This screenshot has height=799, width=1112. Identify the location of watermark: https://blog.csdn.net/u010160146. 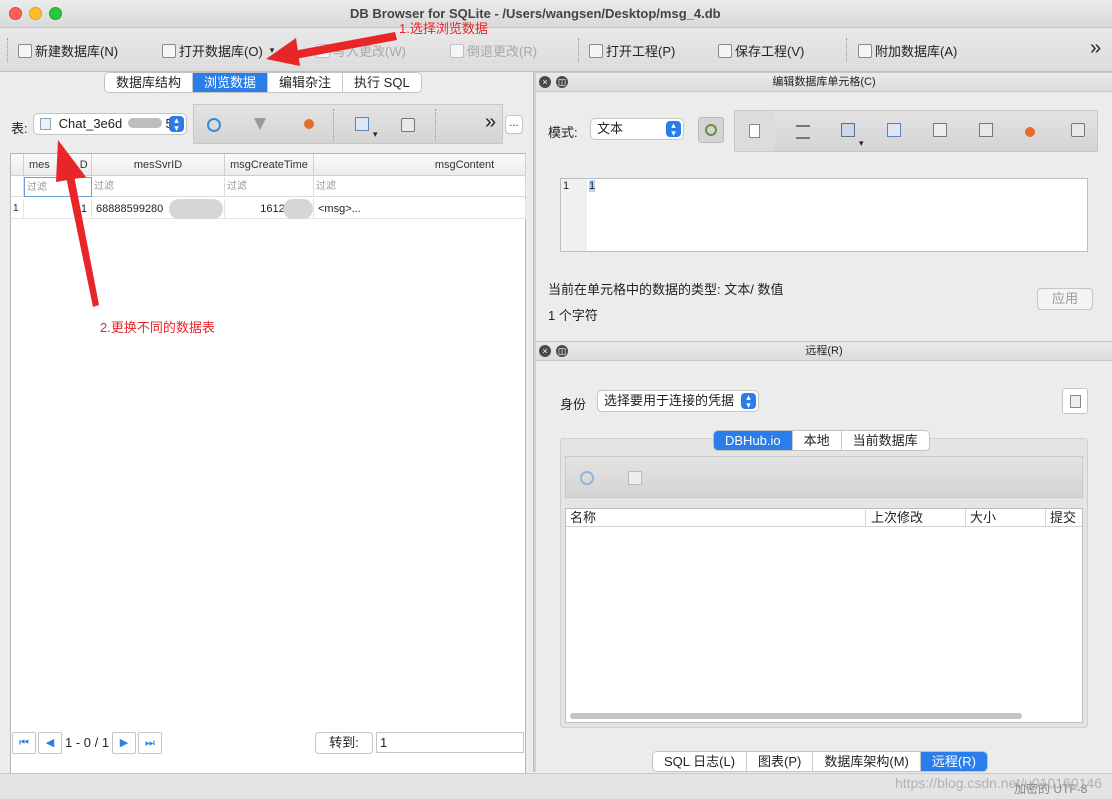
(998, 783).